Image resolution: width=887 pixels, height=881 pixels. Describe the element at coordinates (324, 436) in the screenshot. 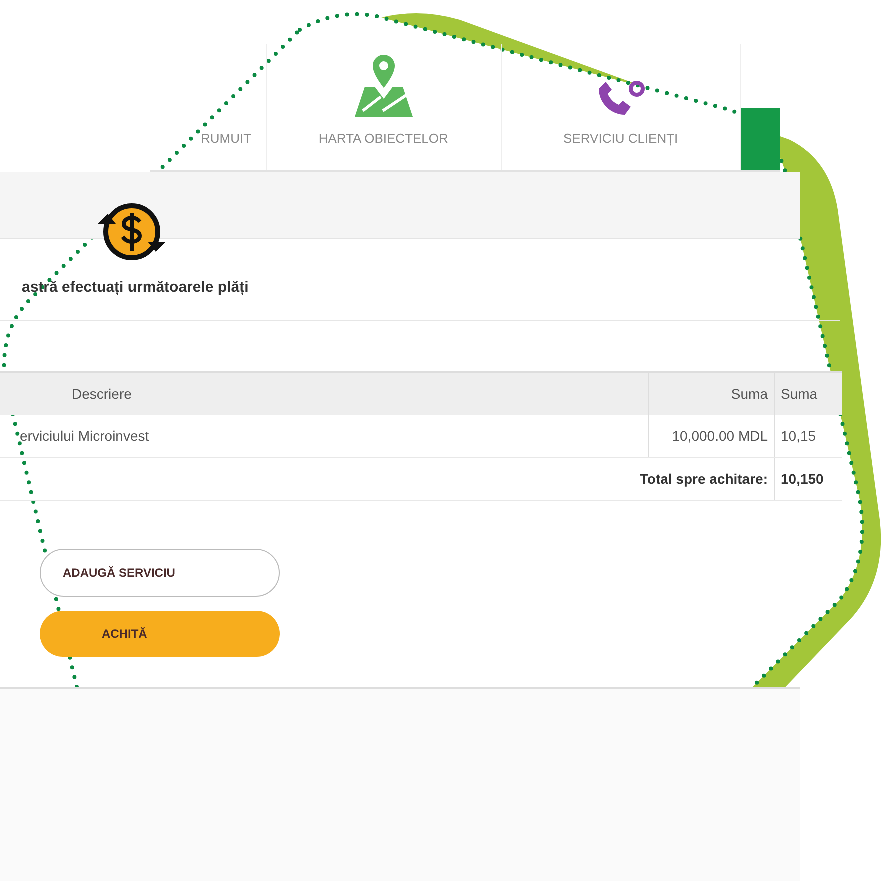

I see `table-cell: erviciului Microinvest` at that location.